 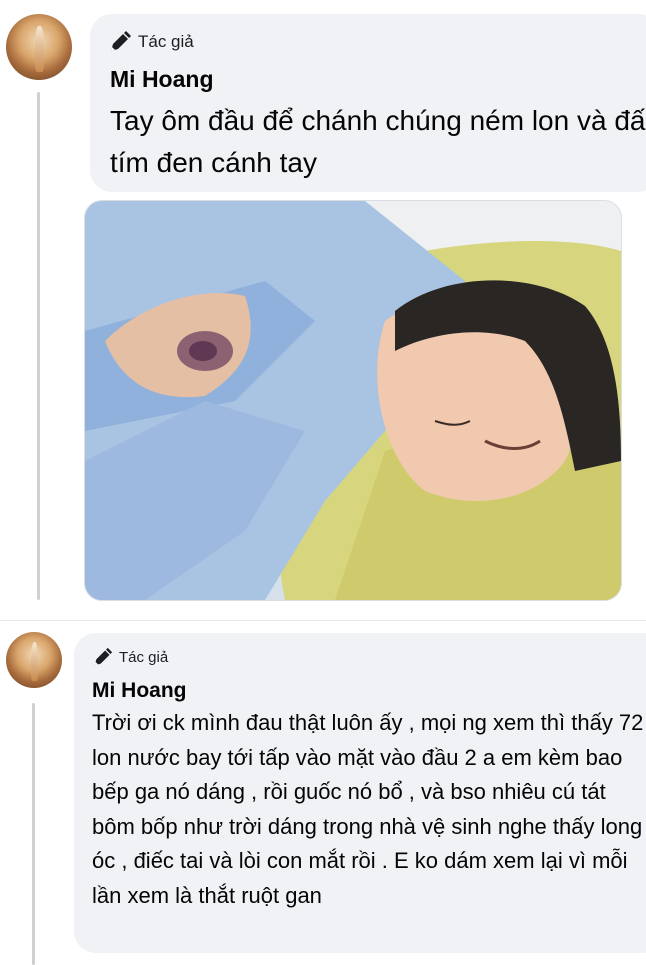 What do you see at coordinates (323, 620) in the screenshot?
I see `comment-divider` at bounding box center [323, 620].